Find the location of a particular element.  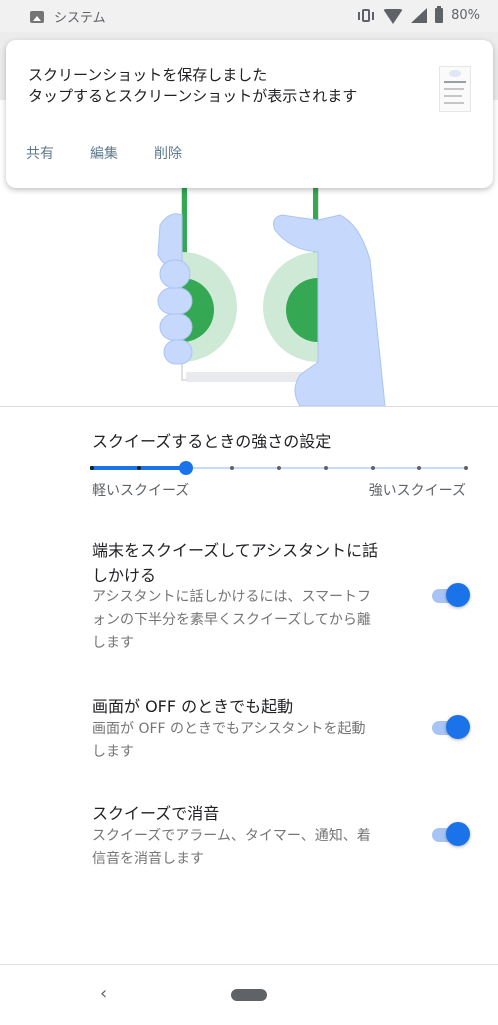

squeeze-strength-slider is located at coordinates (279, 468).